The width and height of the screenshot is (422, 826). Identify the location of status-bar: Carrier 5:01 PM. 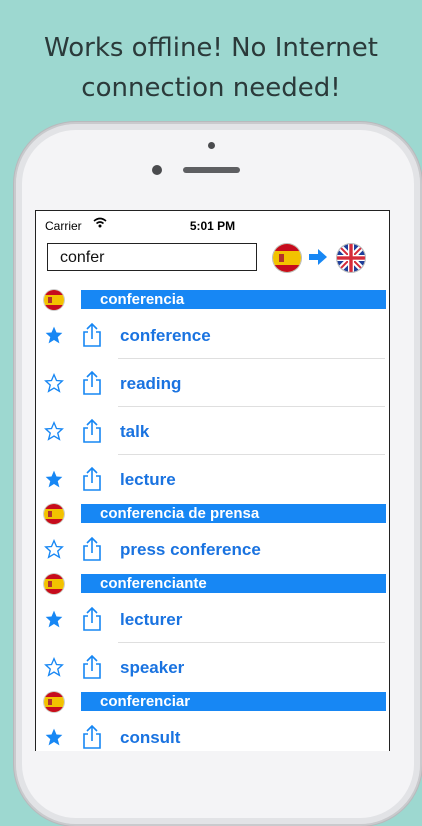
(212, 225).